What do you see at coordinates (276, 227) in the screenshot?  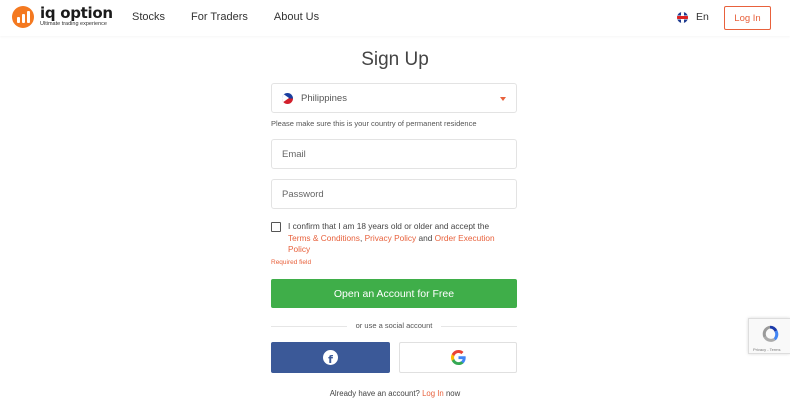 I see `age-consent-checkbox` at bounding box center [276, 227].